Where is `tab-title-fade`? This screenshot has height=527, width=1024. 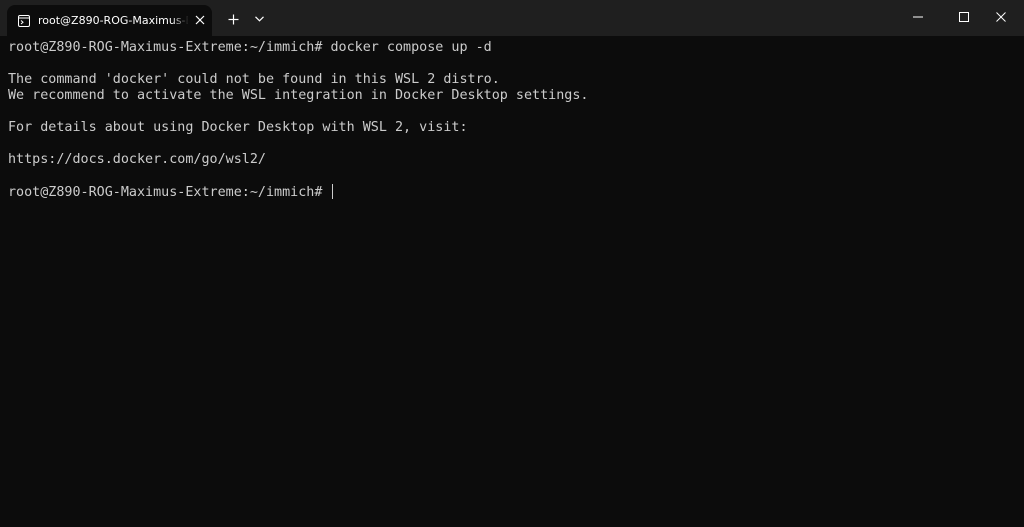
tab-title-fade is located at coordinates (180, 21).